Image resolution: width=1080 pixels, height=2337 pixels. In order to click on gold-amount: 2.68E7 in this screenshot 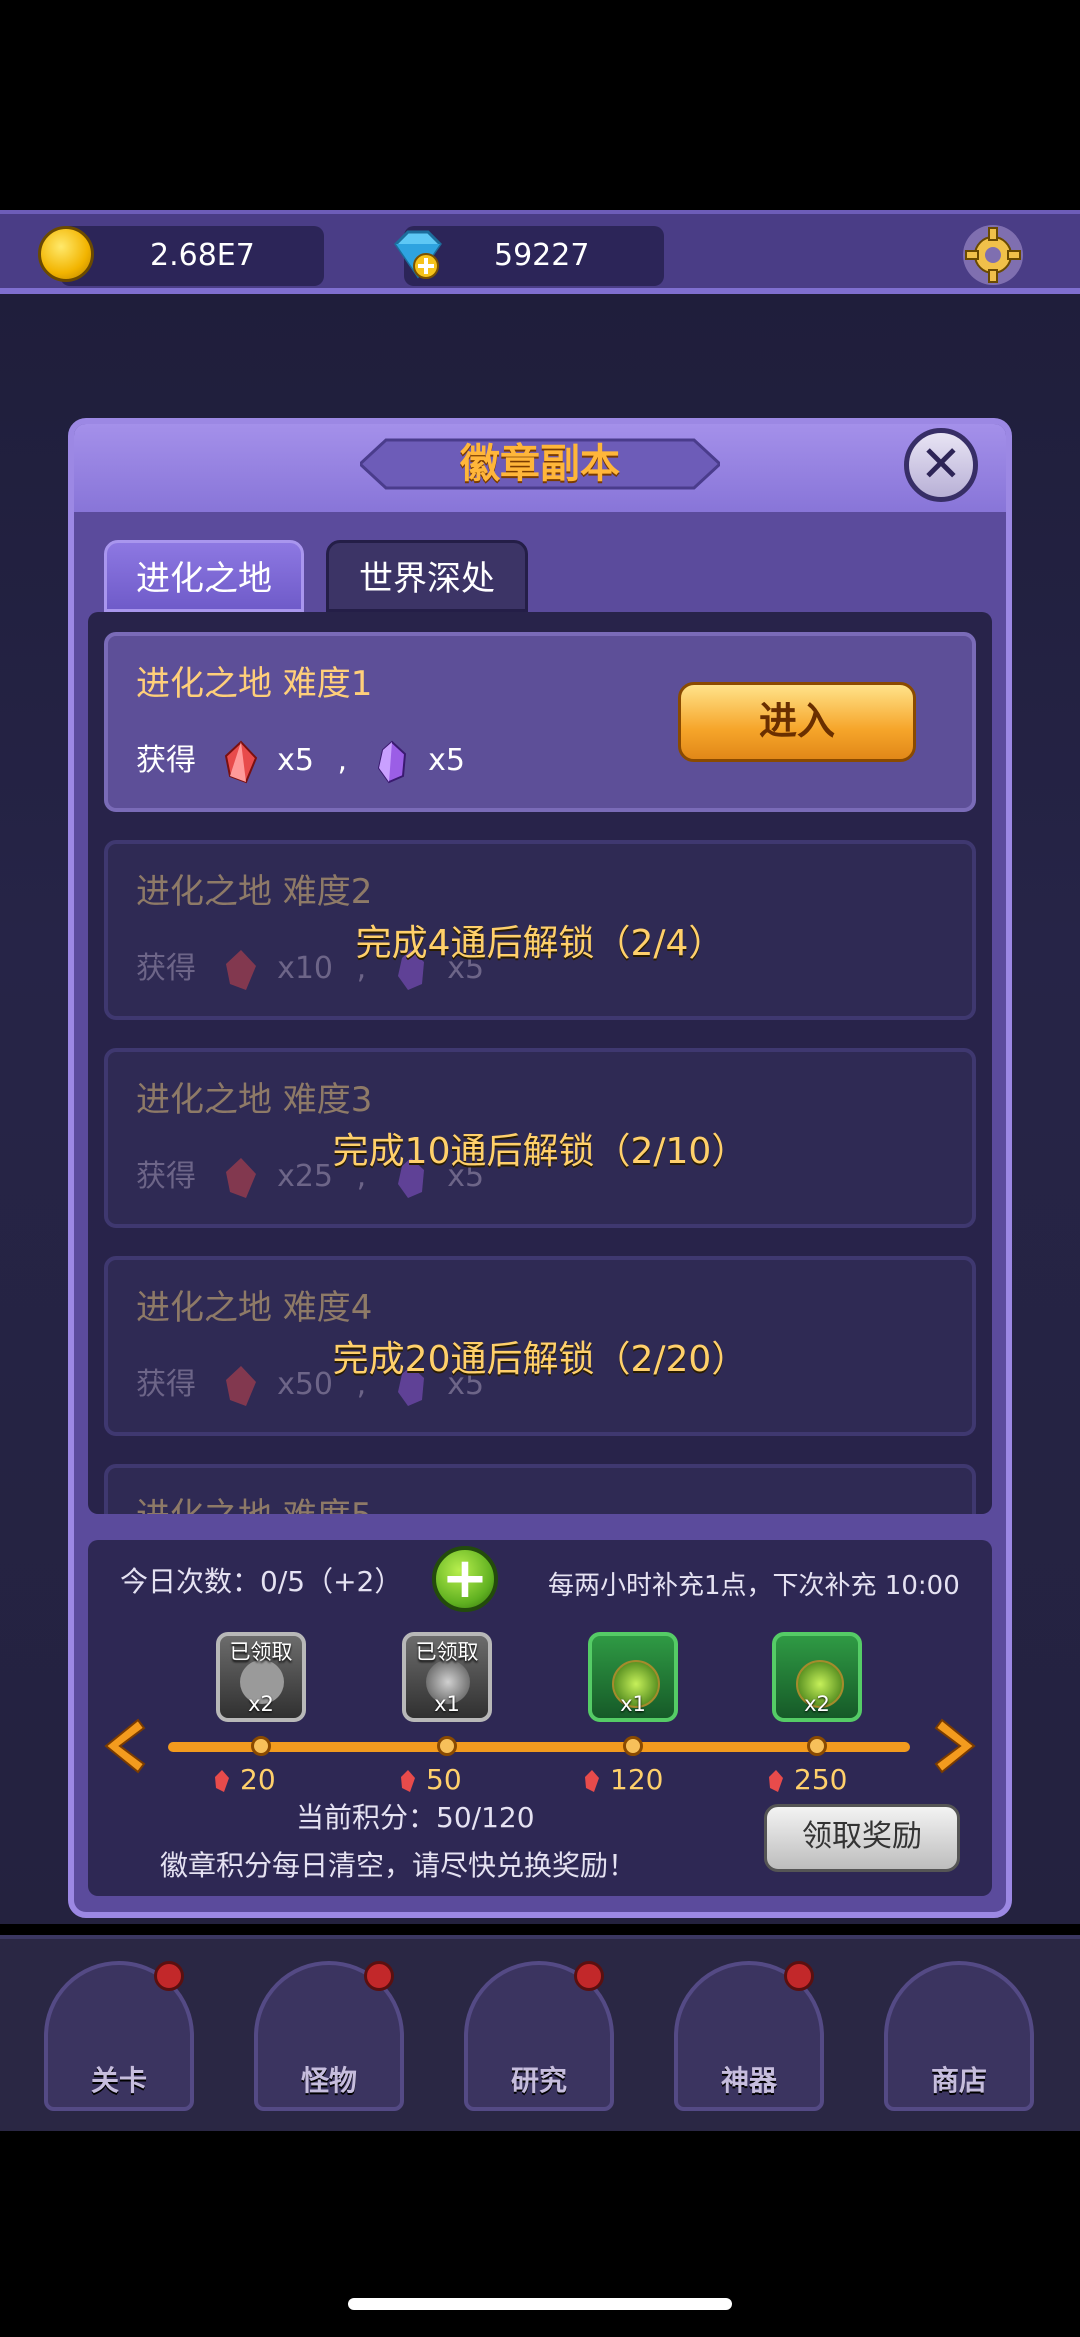, I will do `click(202, 255)`.